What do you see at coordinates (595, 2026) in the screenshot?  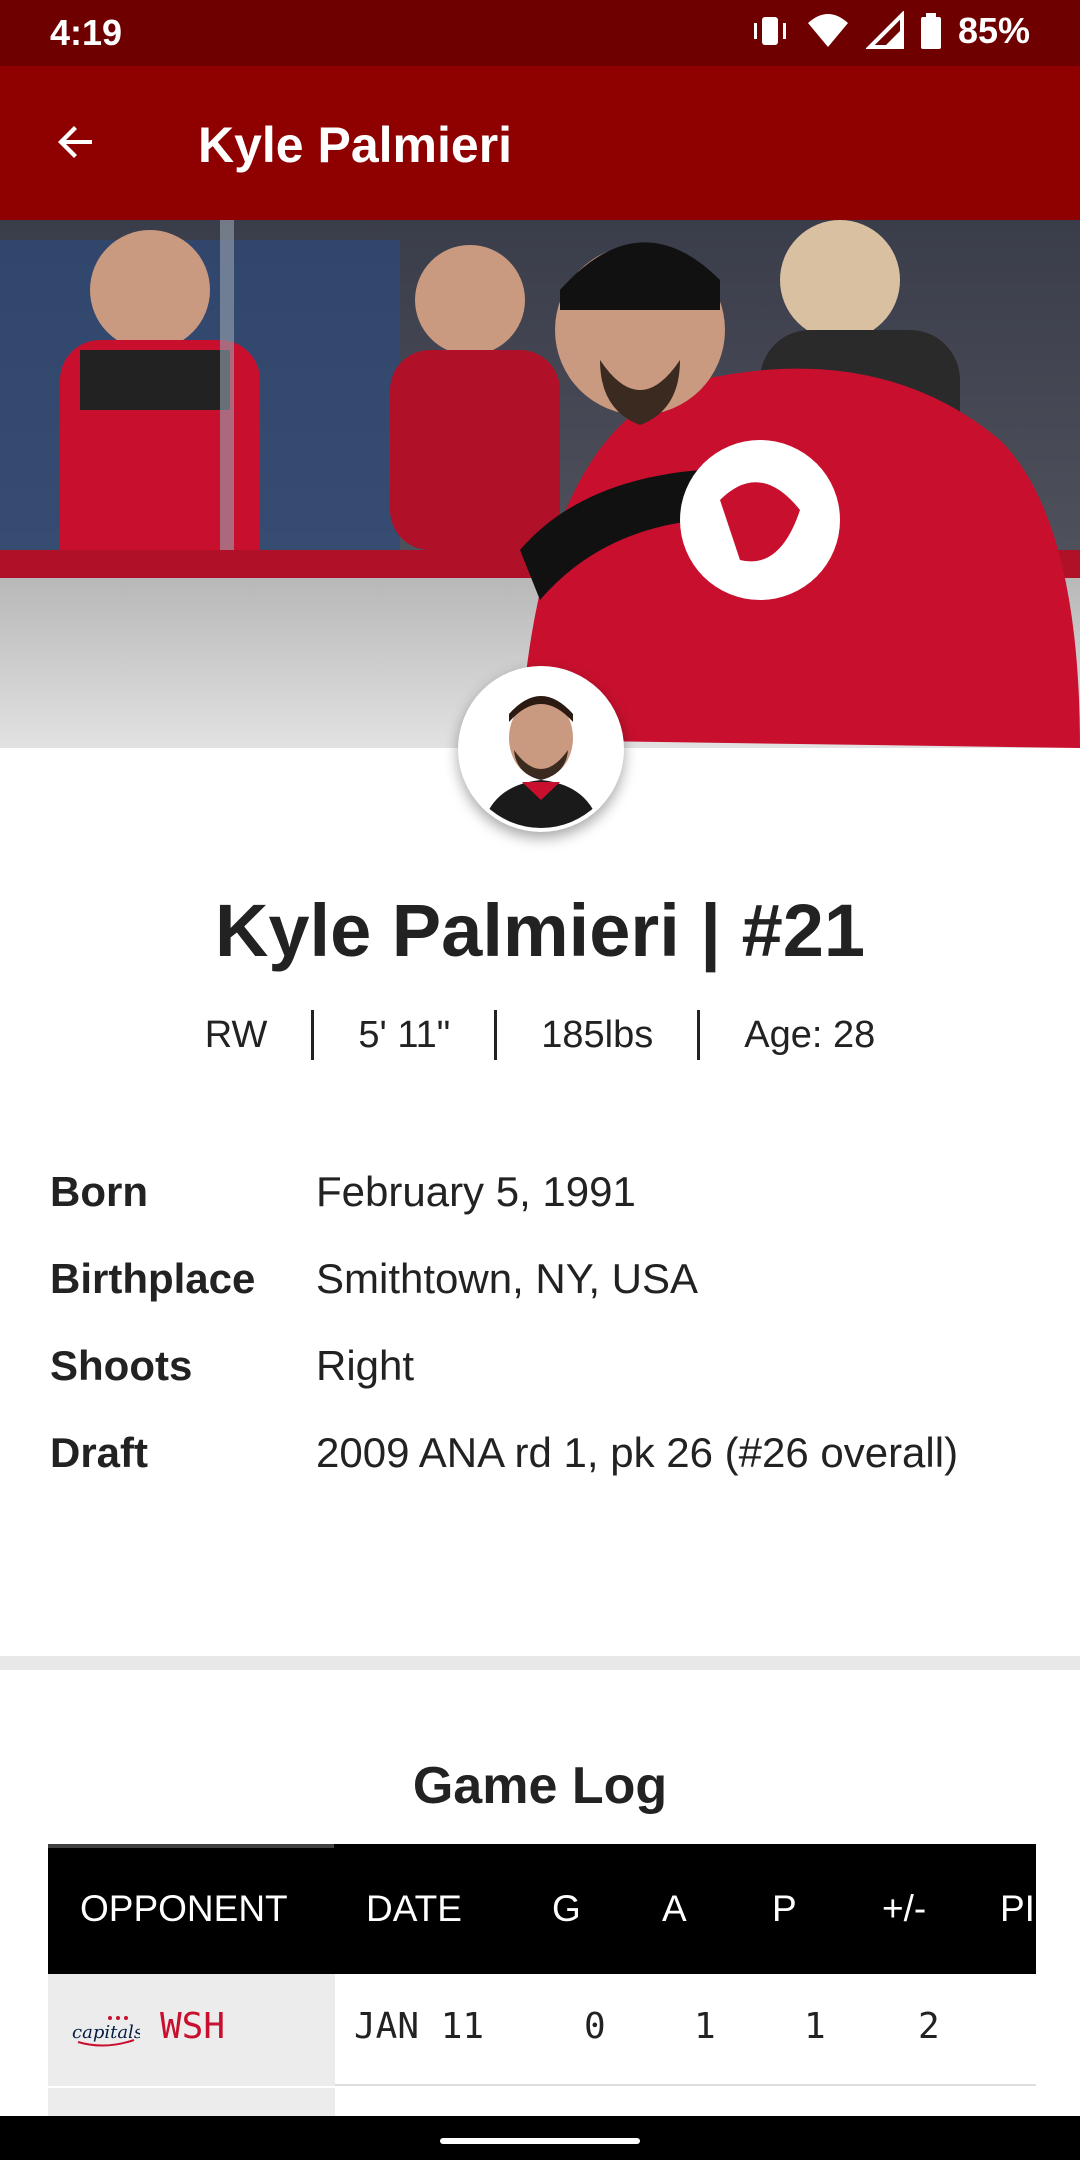 I see `cell-g: 0` at bounding box center [595, 2026].